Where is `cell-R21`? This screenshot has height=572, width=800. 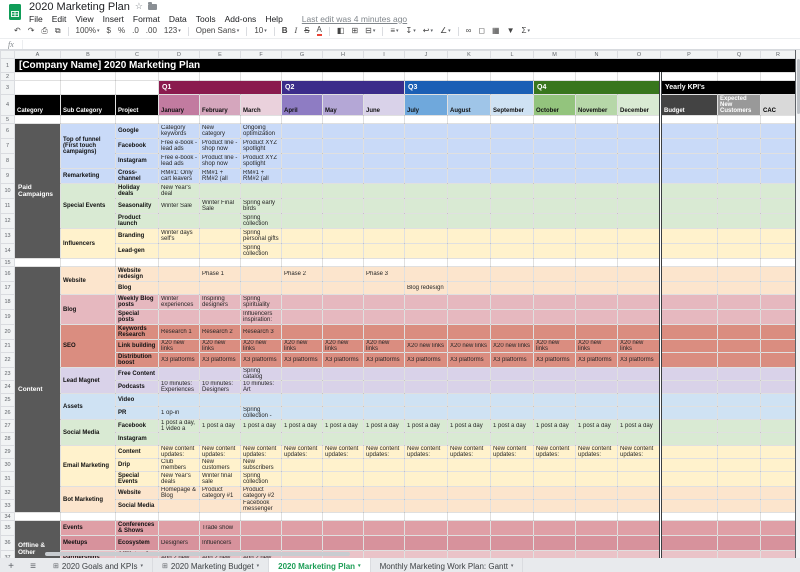 cell-R21 is located at coordinates (778, 346).